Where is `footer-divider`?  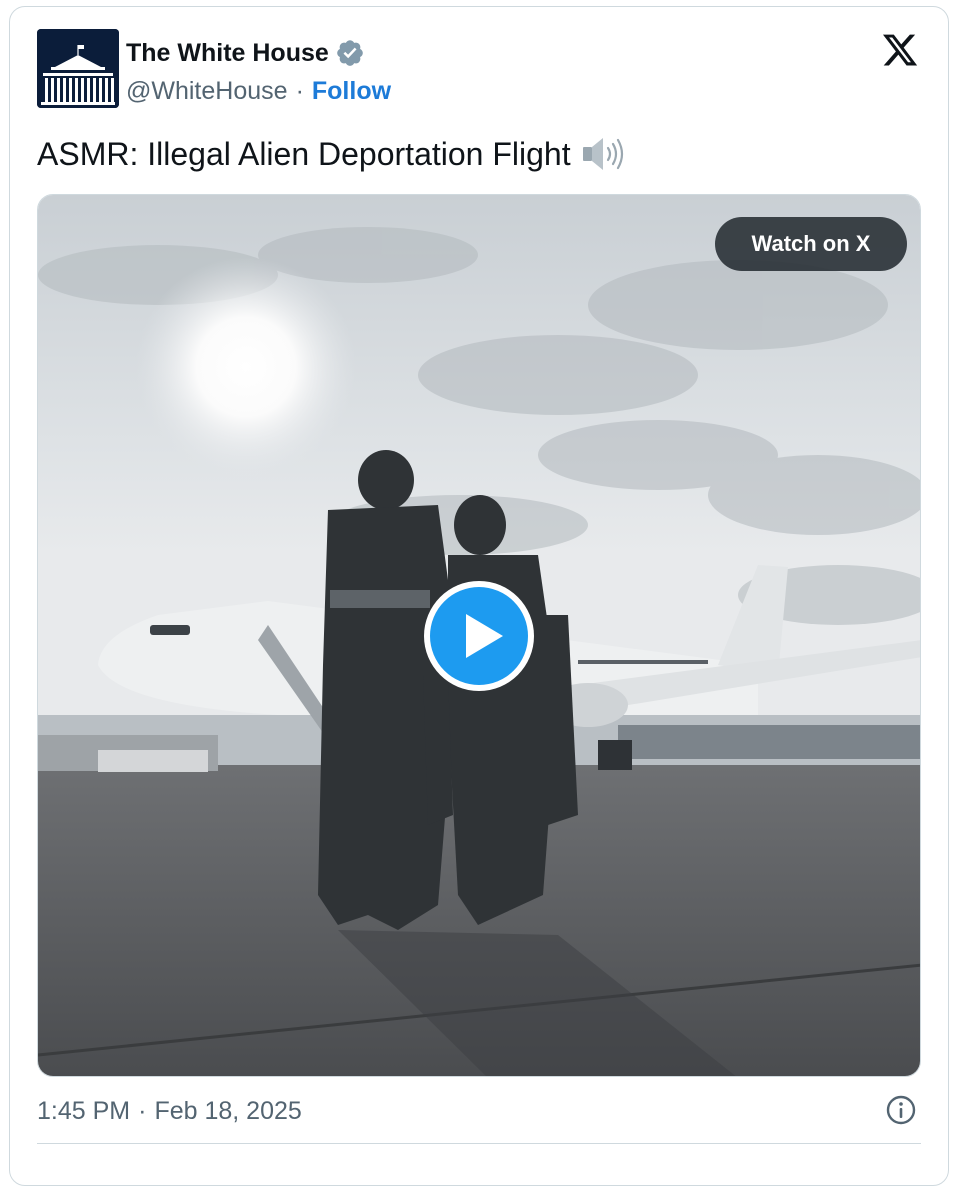 footer-divider is located at coordinates (479, 1143).